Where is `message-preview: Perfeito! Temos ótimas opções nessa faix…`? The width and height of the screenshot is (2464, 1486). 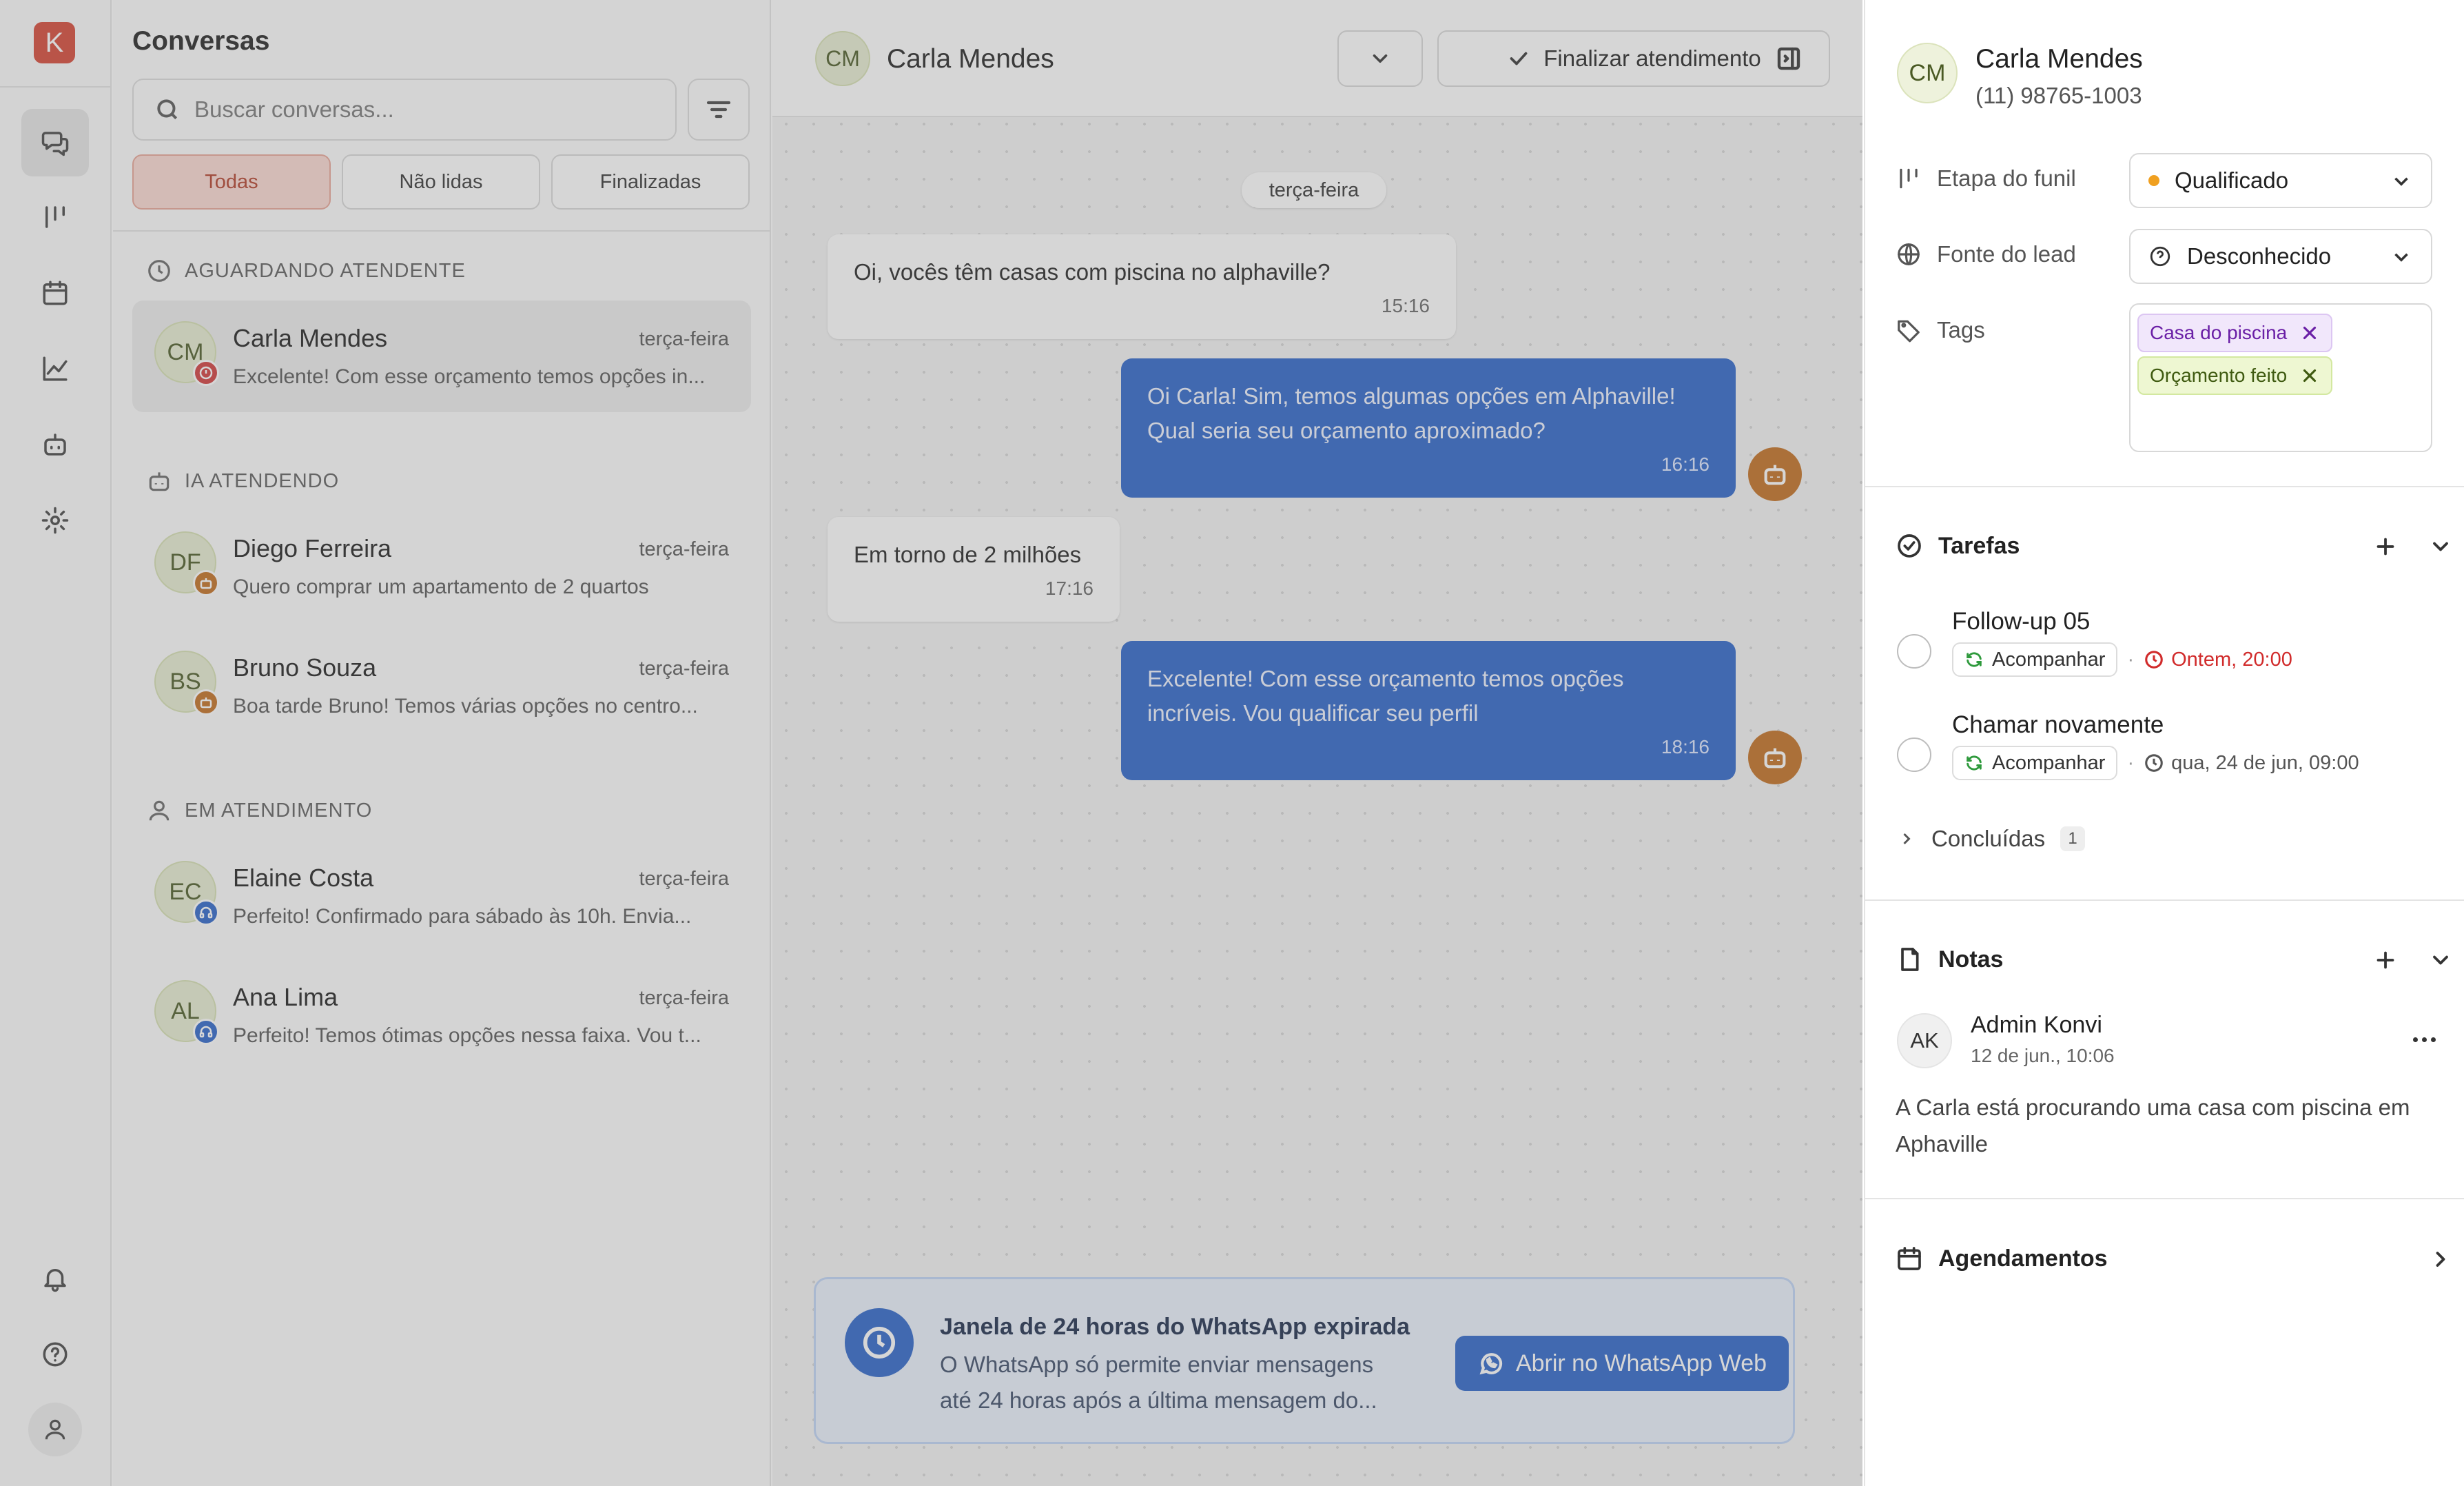 message-preview: Perfeito! Temos ótimas opções nessa faix… is located at coordinates (467, 1035).